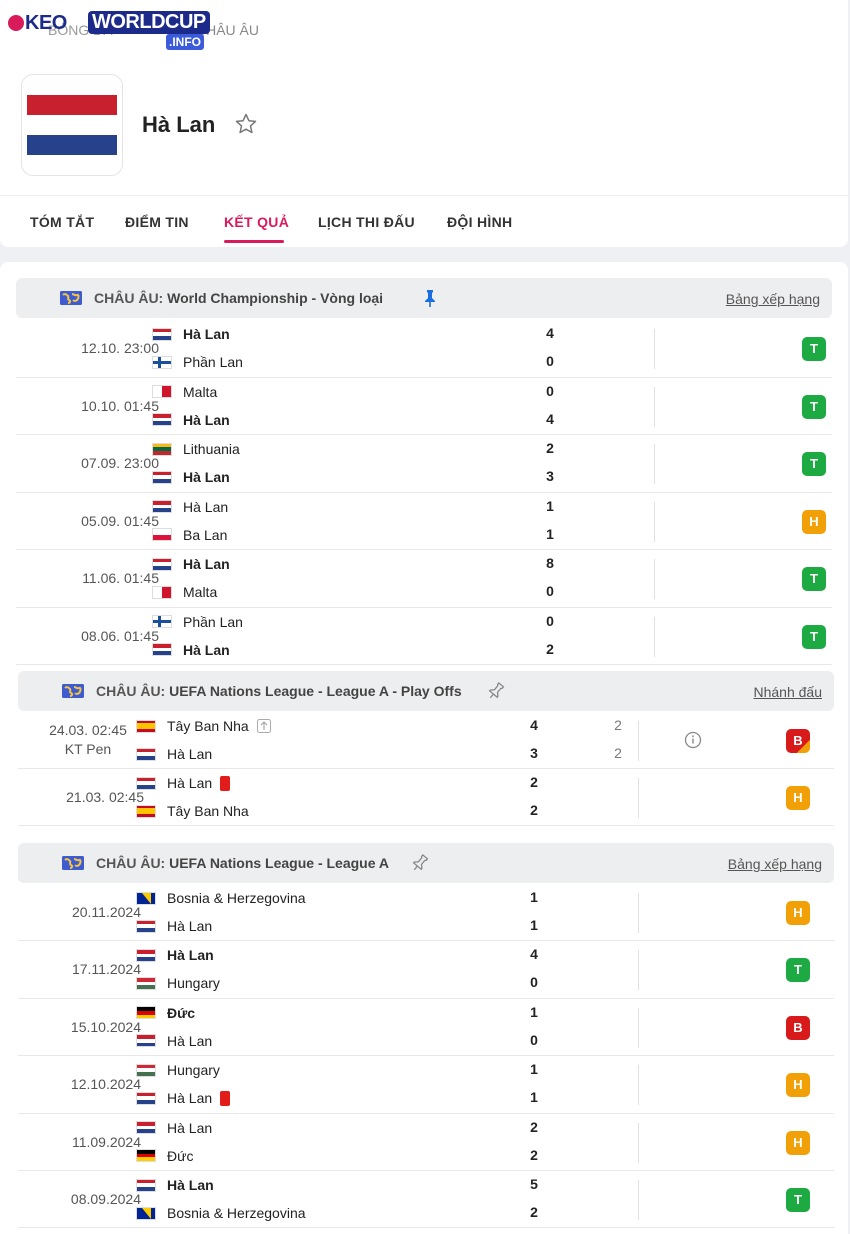 The image size is (850, 1234). Describe the element at coordinates (206, 564) in the screenshot. I see `home-team-name: Hà Lan` at that location.